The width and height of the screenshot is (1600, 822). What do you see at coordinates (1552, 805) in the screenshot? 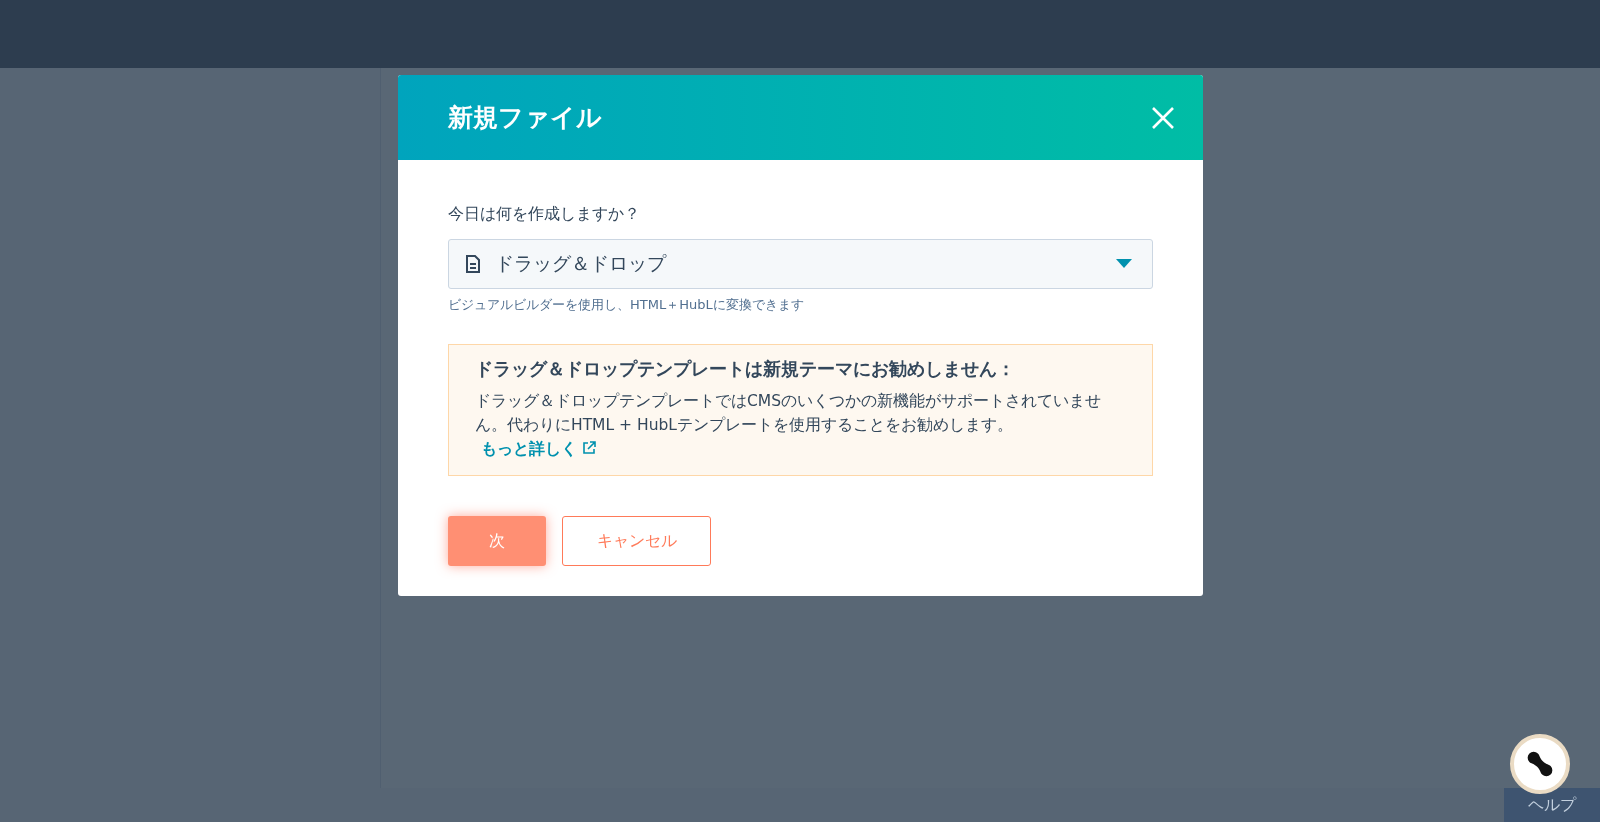
I see `help-tab: ヘルプ` at bounding box center [1552, 805].